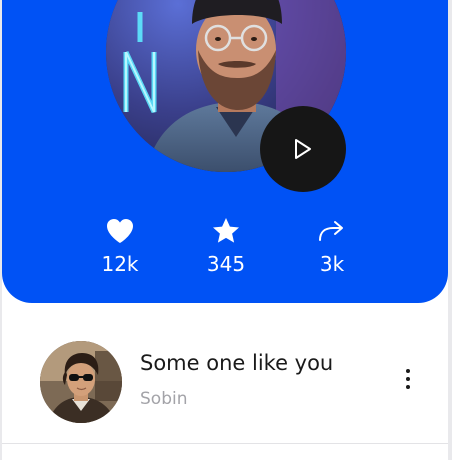 Image resolution: width=452 pixels, height=460 pixels. I want to click on artist-avatar, so click(81, 382).